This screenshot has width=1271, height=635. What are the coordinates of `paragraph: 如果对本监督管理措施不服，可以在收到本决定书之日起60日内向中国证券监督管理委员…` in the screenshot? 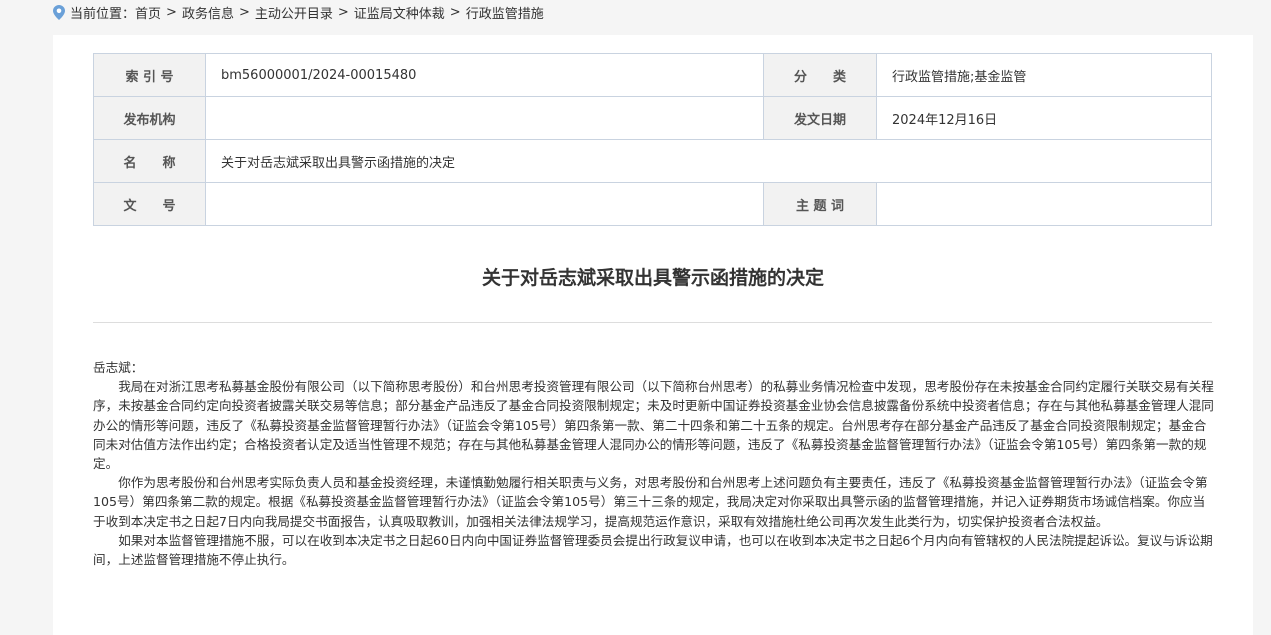 It's located at (653, 550).